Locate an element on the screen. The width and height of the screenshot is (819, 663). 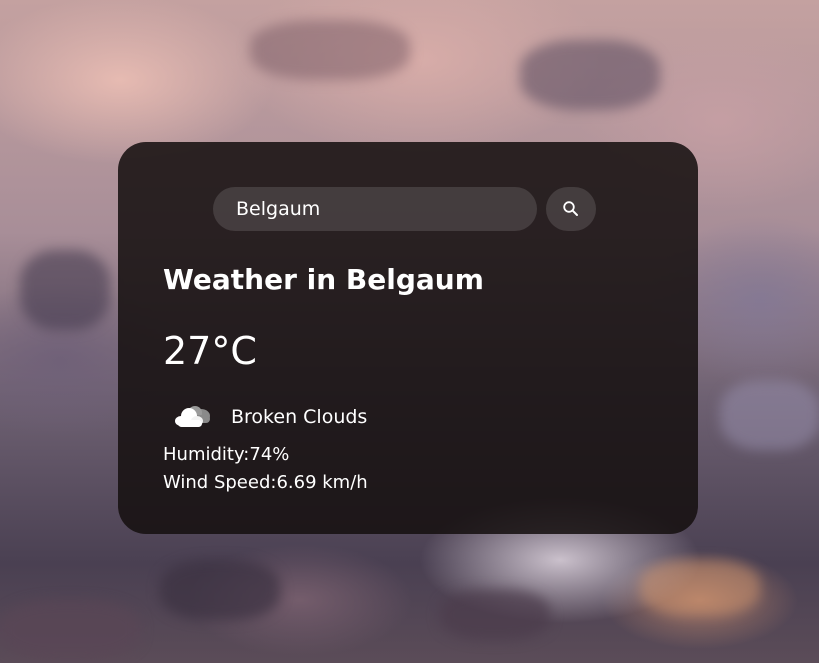
temperature: 27°C is located at coordinates (210, 351).